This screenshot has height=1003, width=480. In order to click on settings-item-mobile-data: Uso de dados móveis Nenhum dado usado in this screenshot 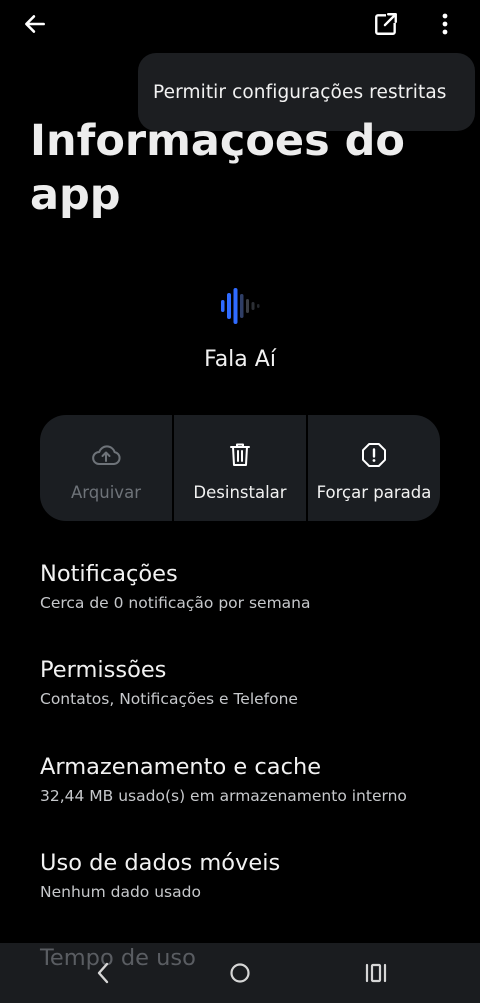, I will do `click(250, 875)`.